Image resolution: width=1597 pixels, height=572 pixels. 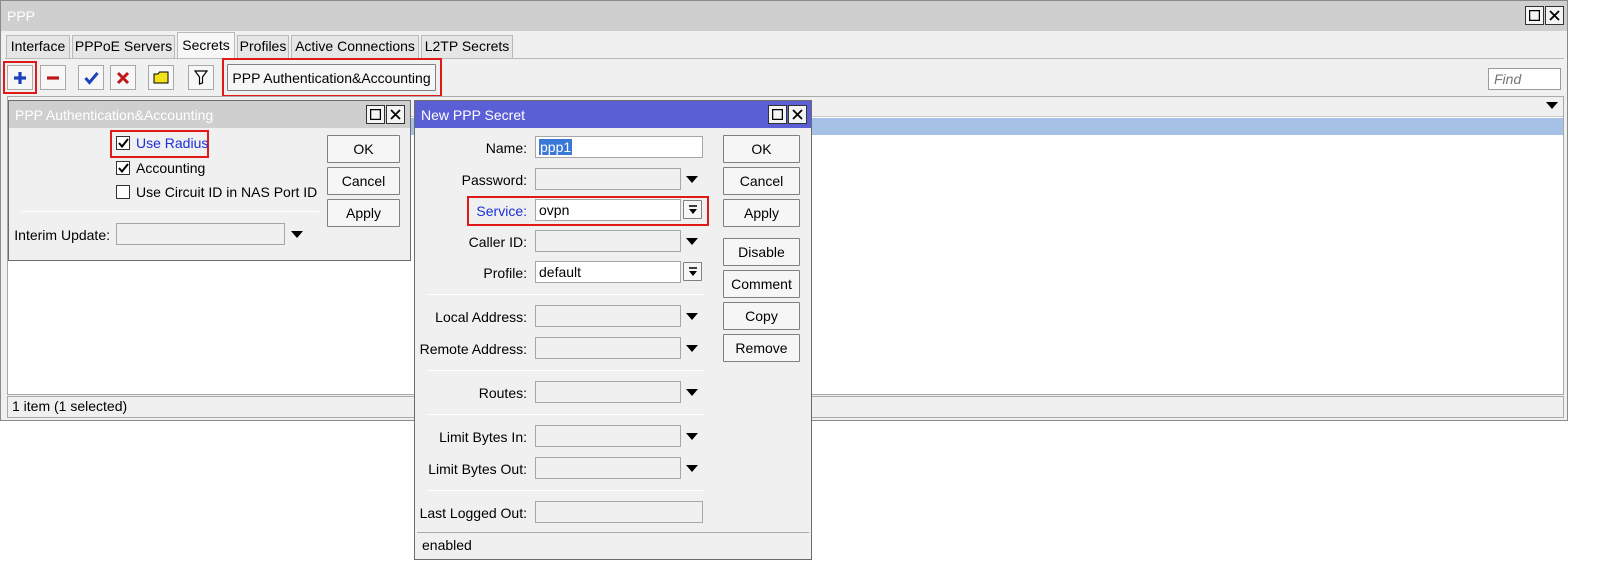 What do you see at coordinates (692, 348) in the screenshot?
I see `remote-address-dropdown-icon` at bounding box center [692, 348].